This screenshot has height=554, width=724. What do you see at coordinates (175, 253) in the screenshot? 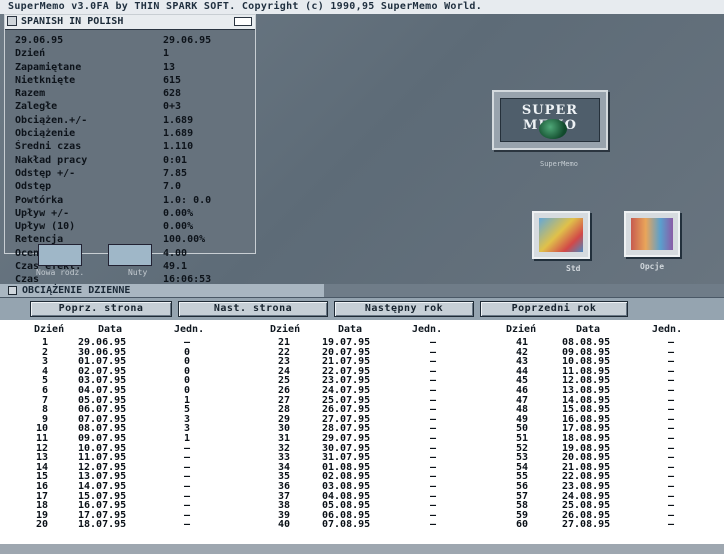
I see `stat-value: 4.00` at bounding box center [175, 253].